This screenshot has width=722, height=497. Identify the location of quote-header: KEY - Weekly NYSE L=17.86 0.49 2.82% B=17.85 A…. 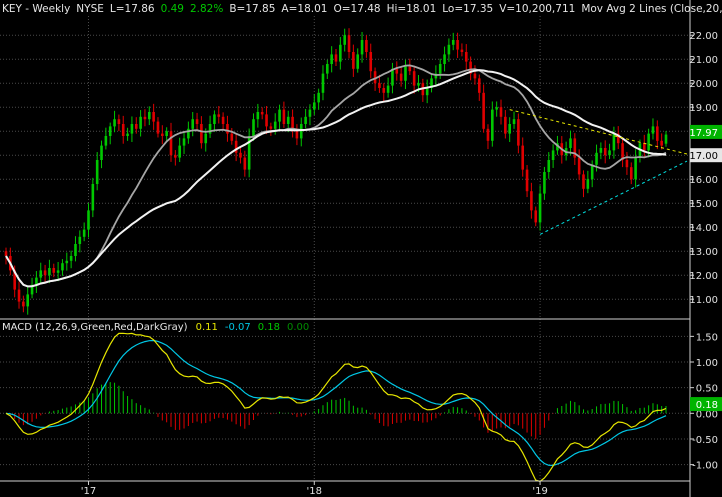
(362, 9).